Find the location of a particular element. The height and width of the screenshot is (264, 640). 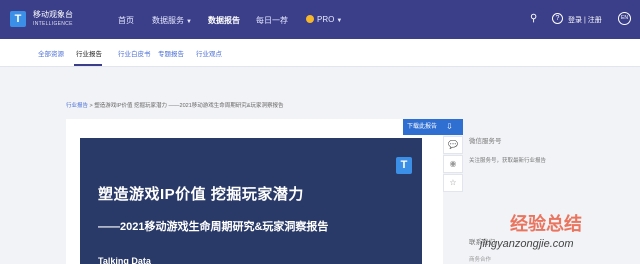

language-switch: EN is located at coordinates (624, 18).